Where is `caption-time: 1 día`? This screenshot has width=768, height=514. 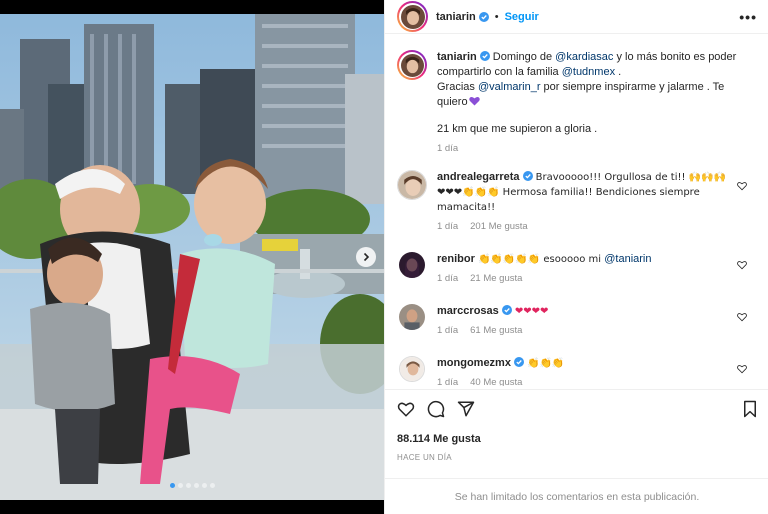
caption-time: 1 día is located at coordinates (447, 148).